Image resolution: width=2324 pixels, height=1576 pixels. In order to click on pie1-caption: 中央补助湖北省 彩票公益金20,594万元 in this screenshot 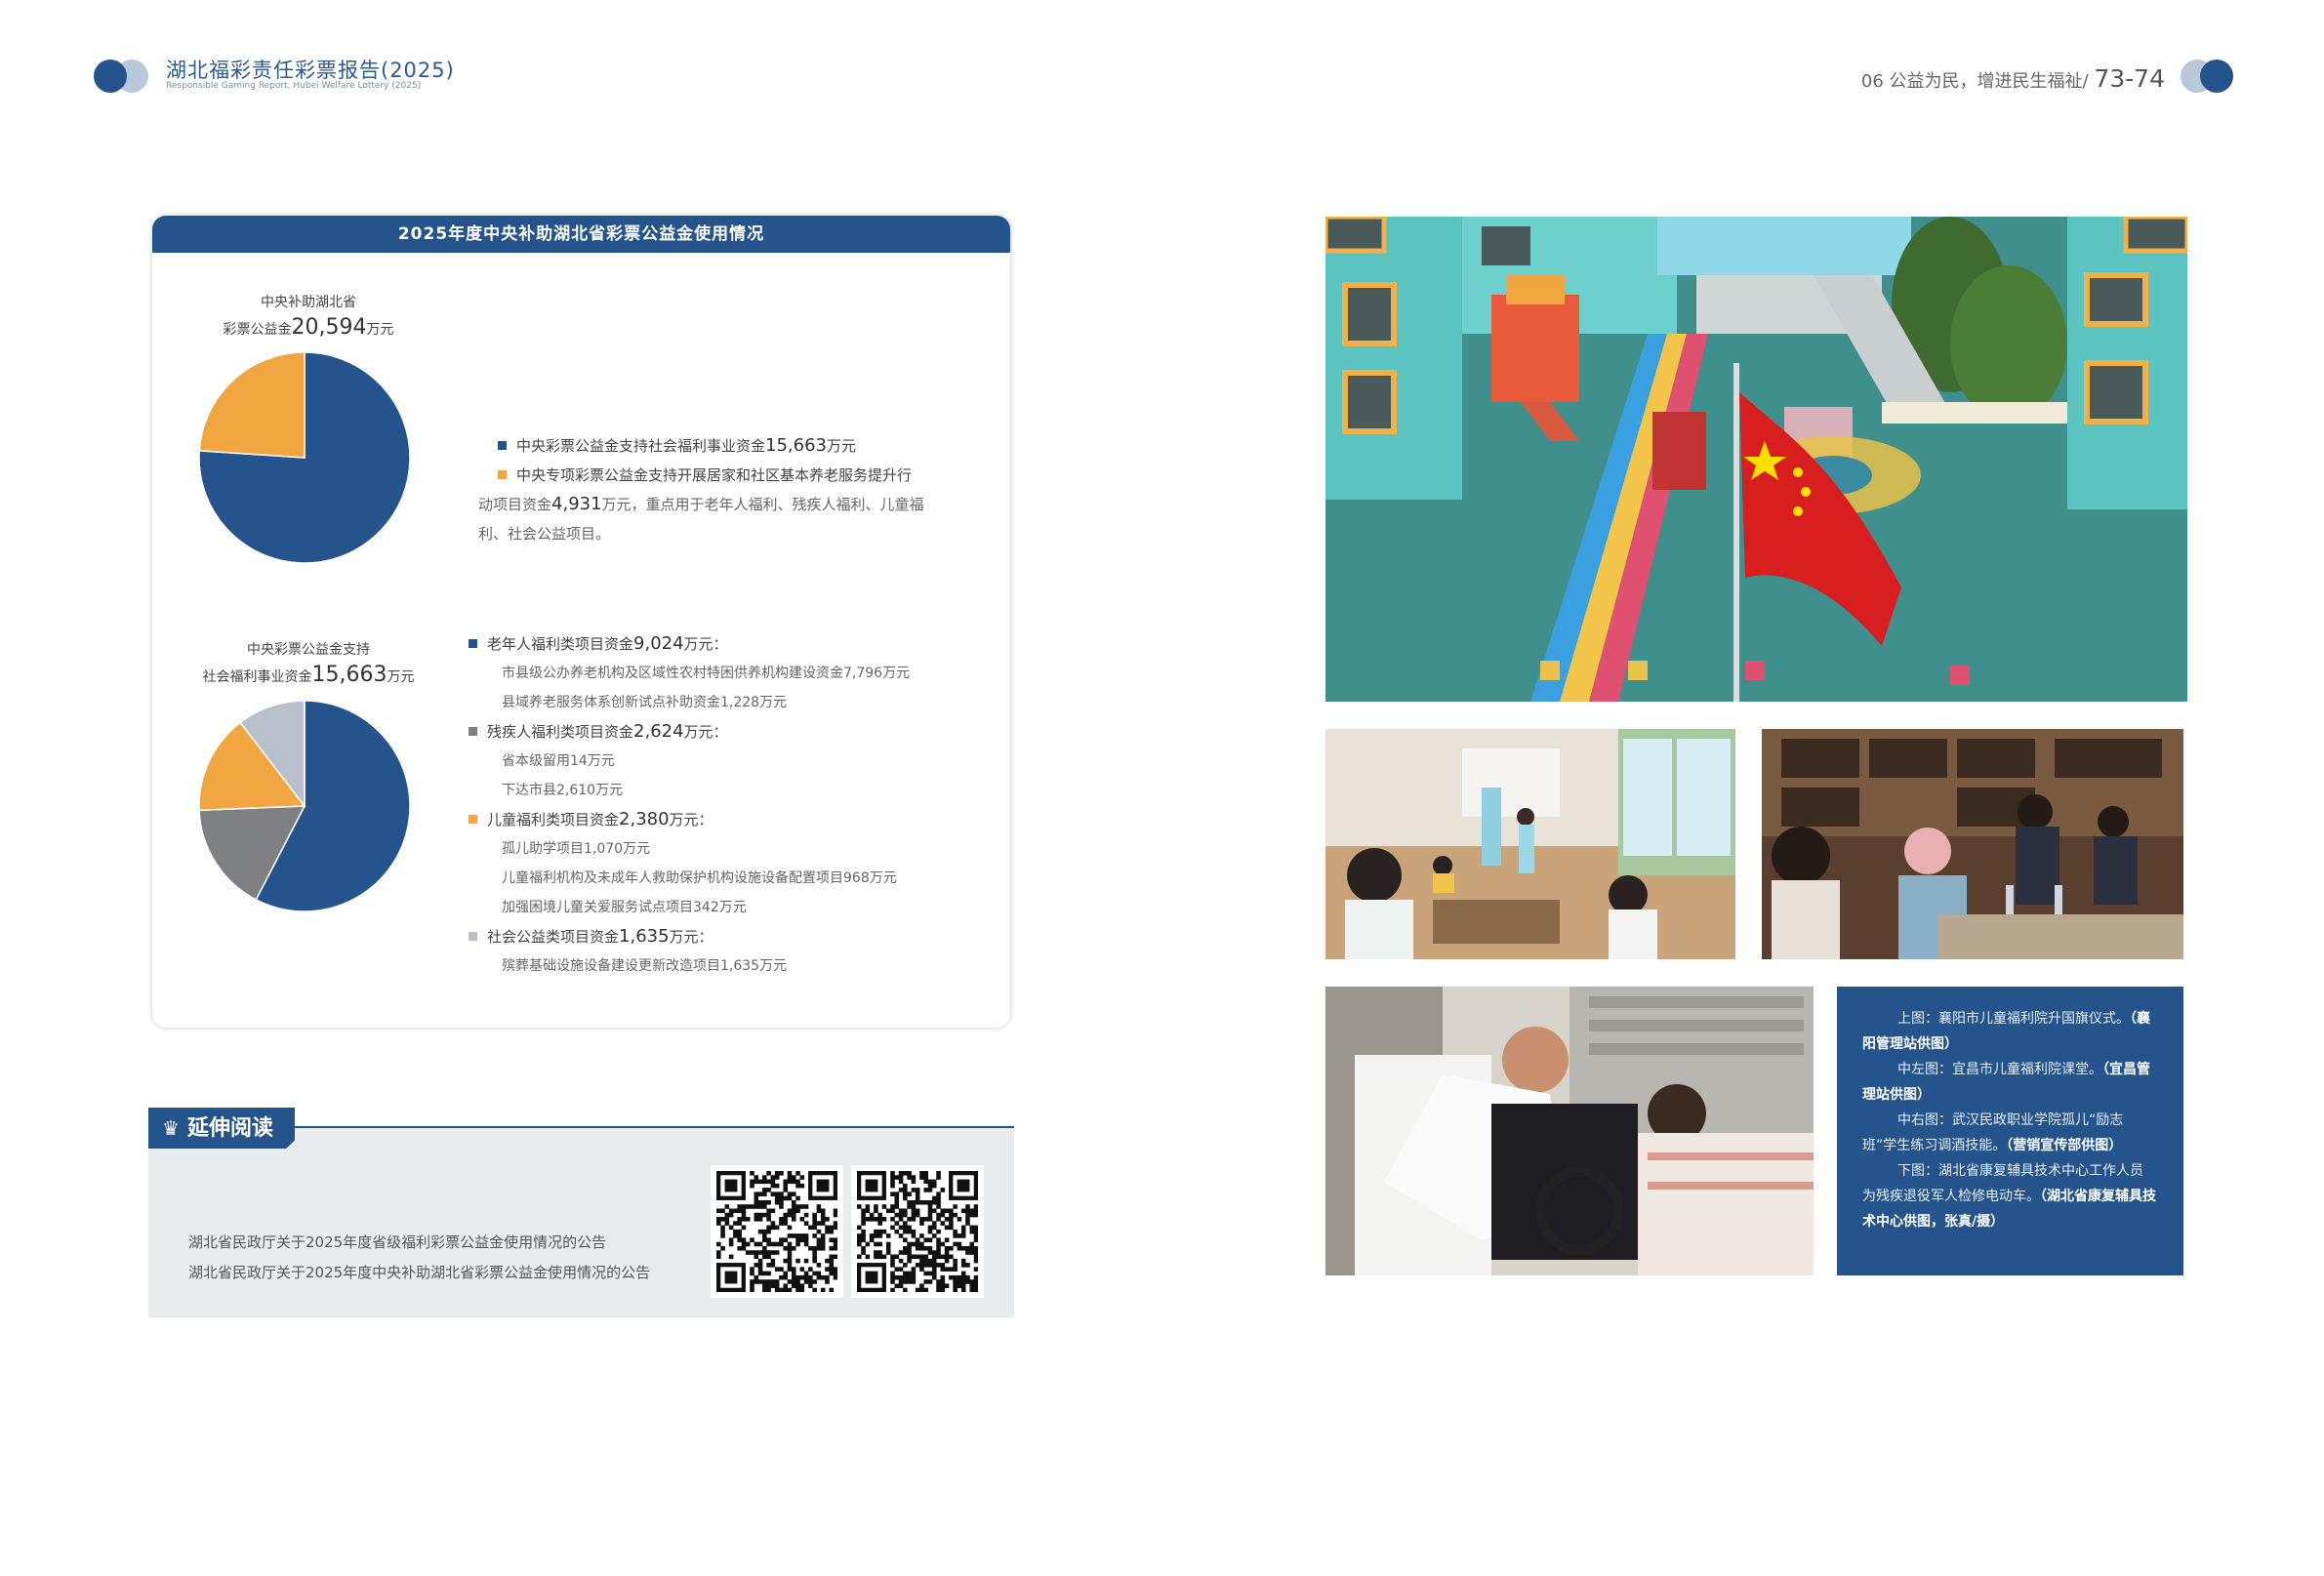, I will do `click(308, 317)`.